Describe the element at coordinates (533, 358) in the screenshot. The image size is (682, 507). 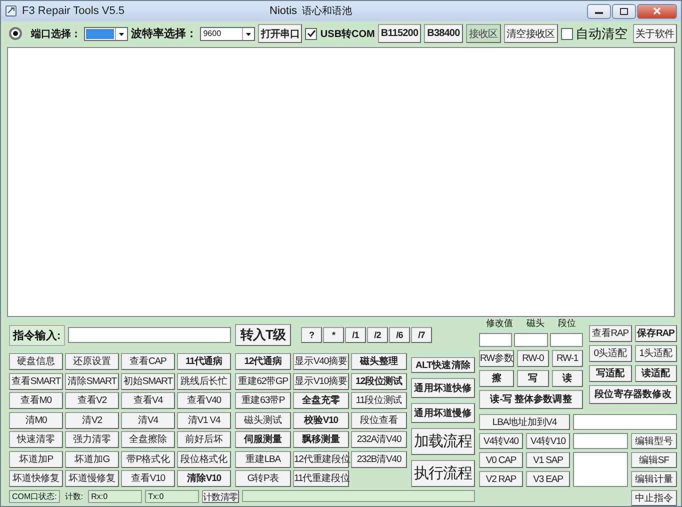
I see `rw-button: RW-0` at that location.